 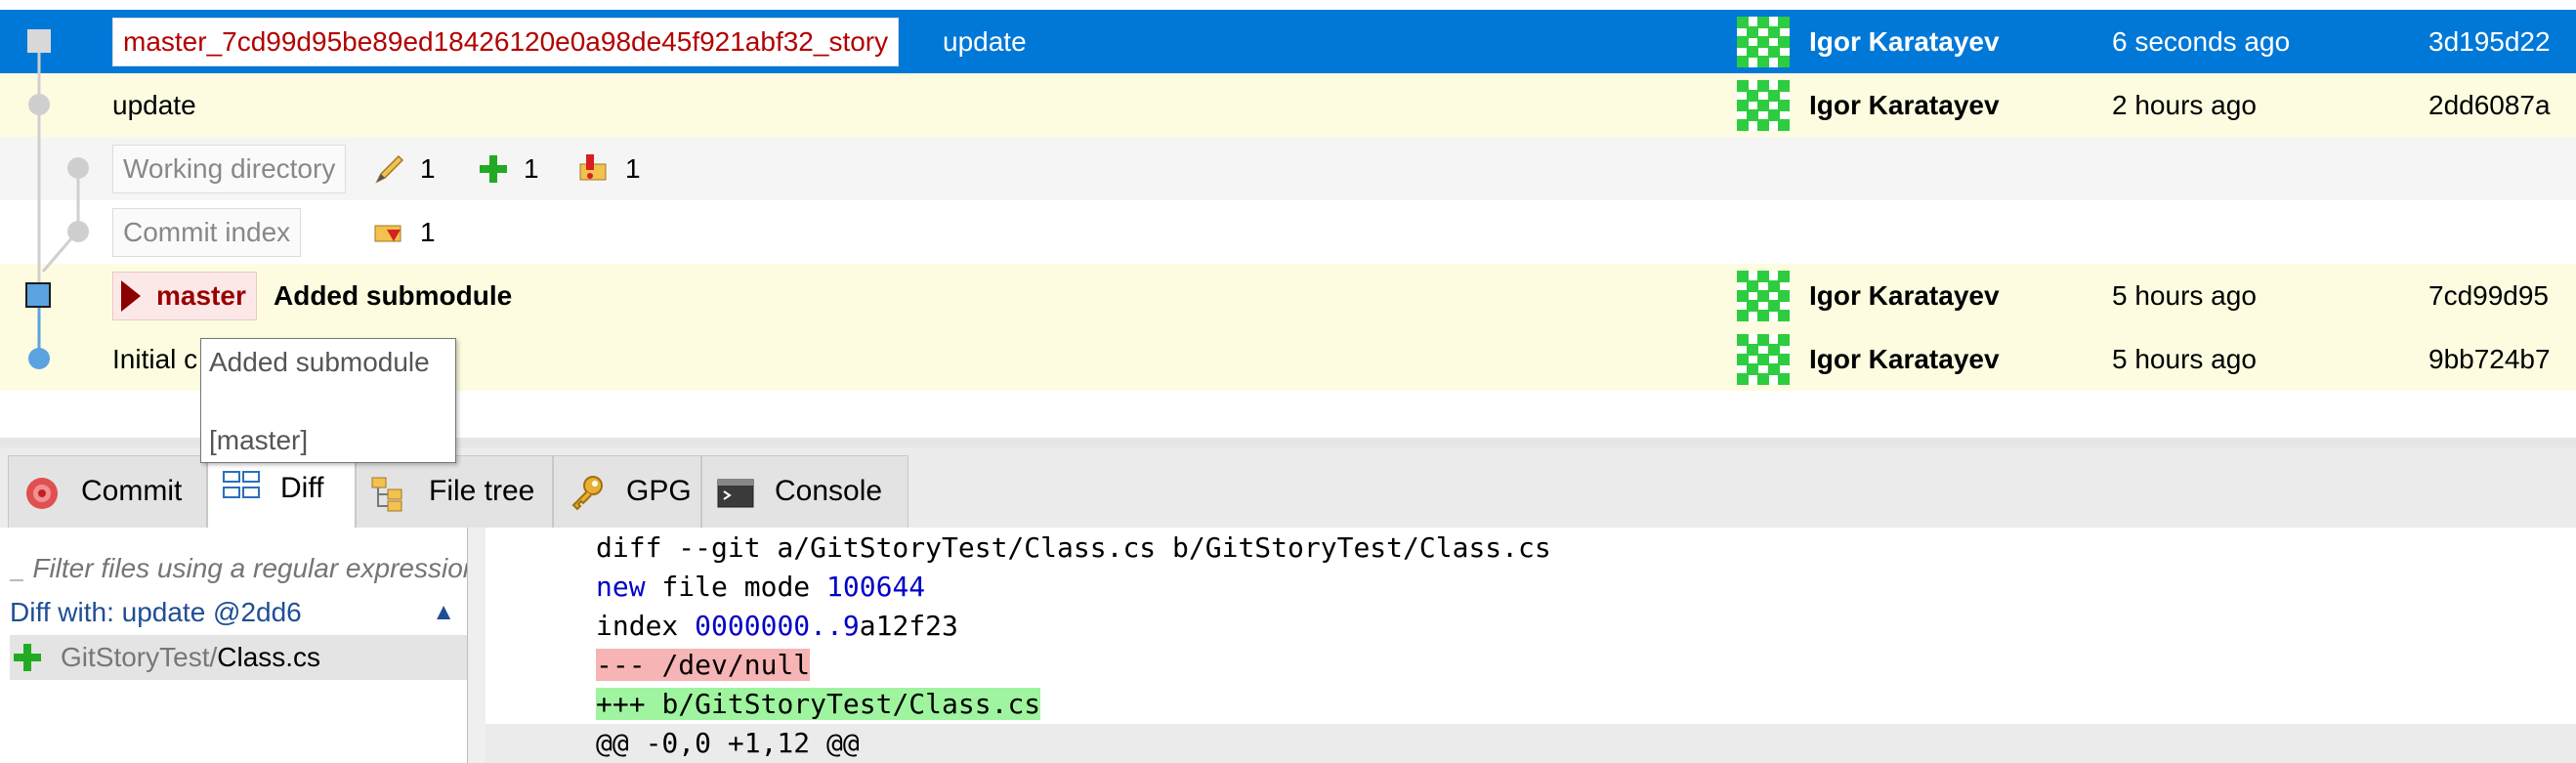 I want to click on diff-text: file mode, so click(x=736, y=587).